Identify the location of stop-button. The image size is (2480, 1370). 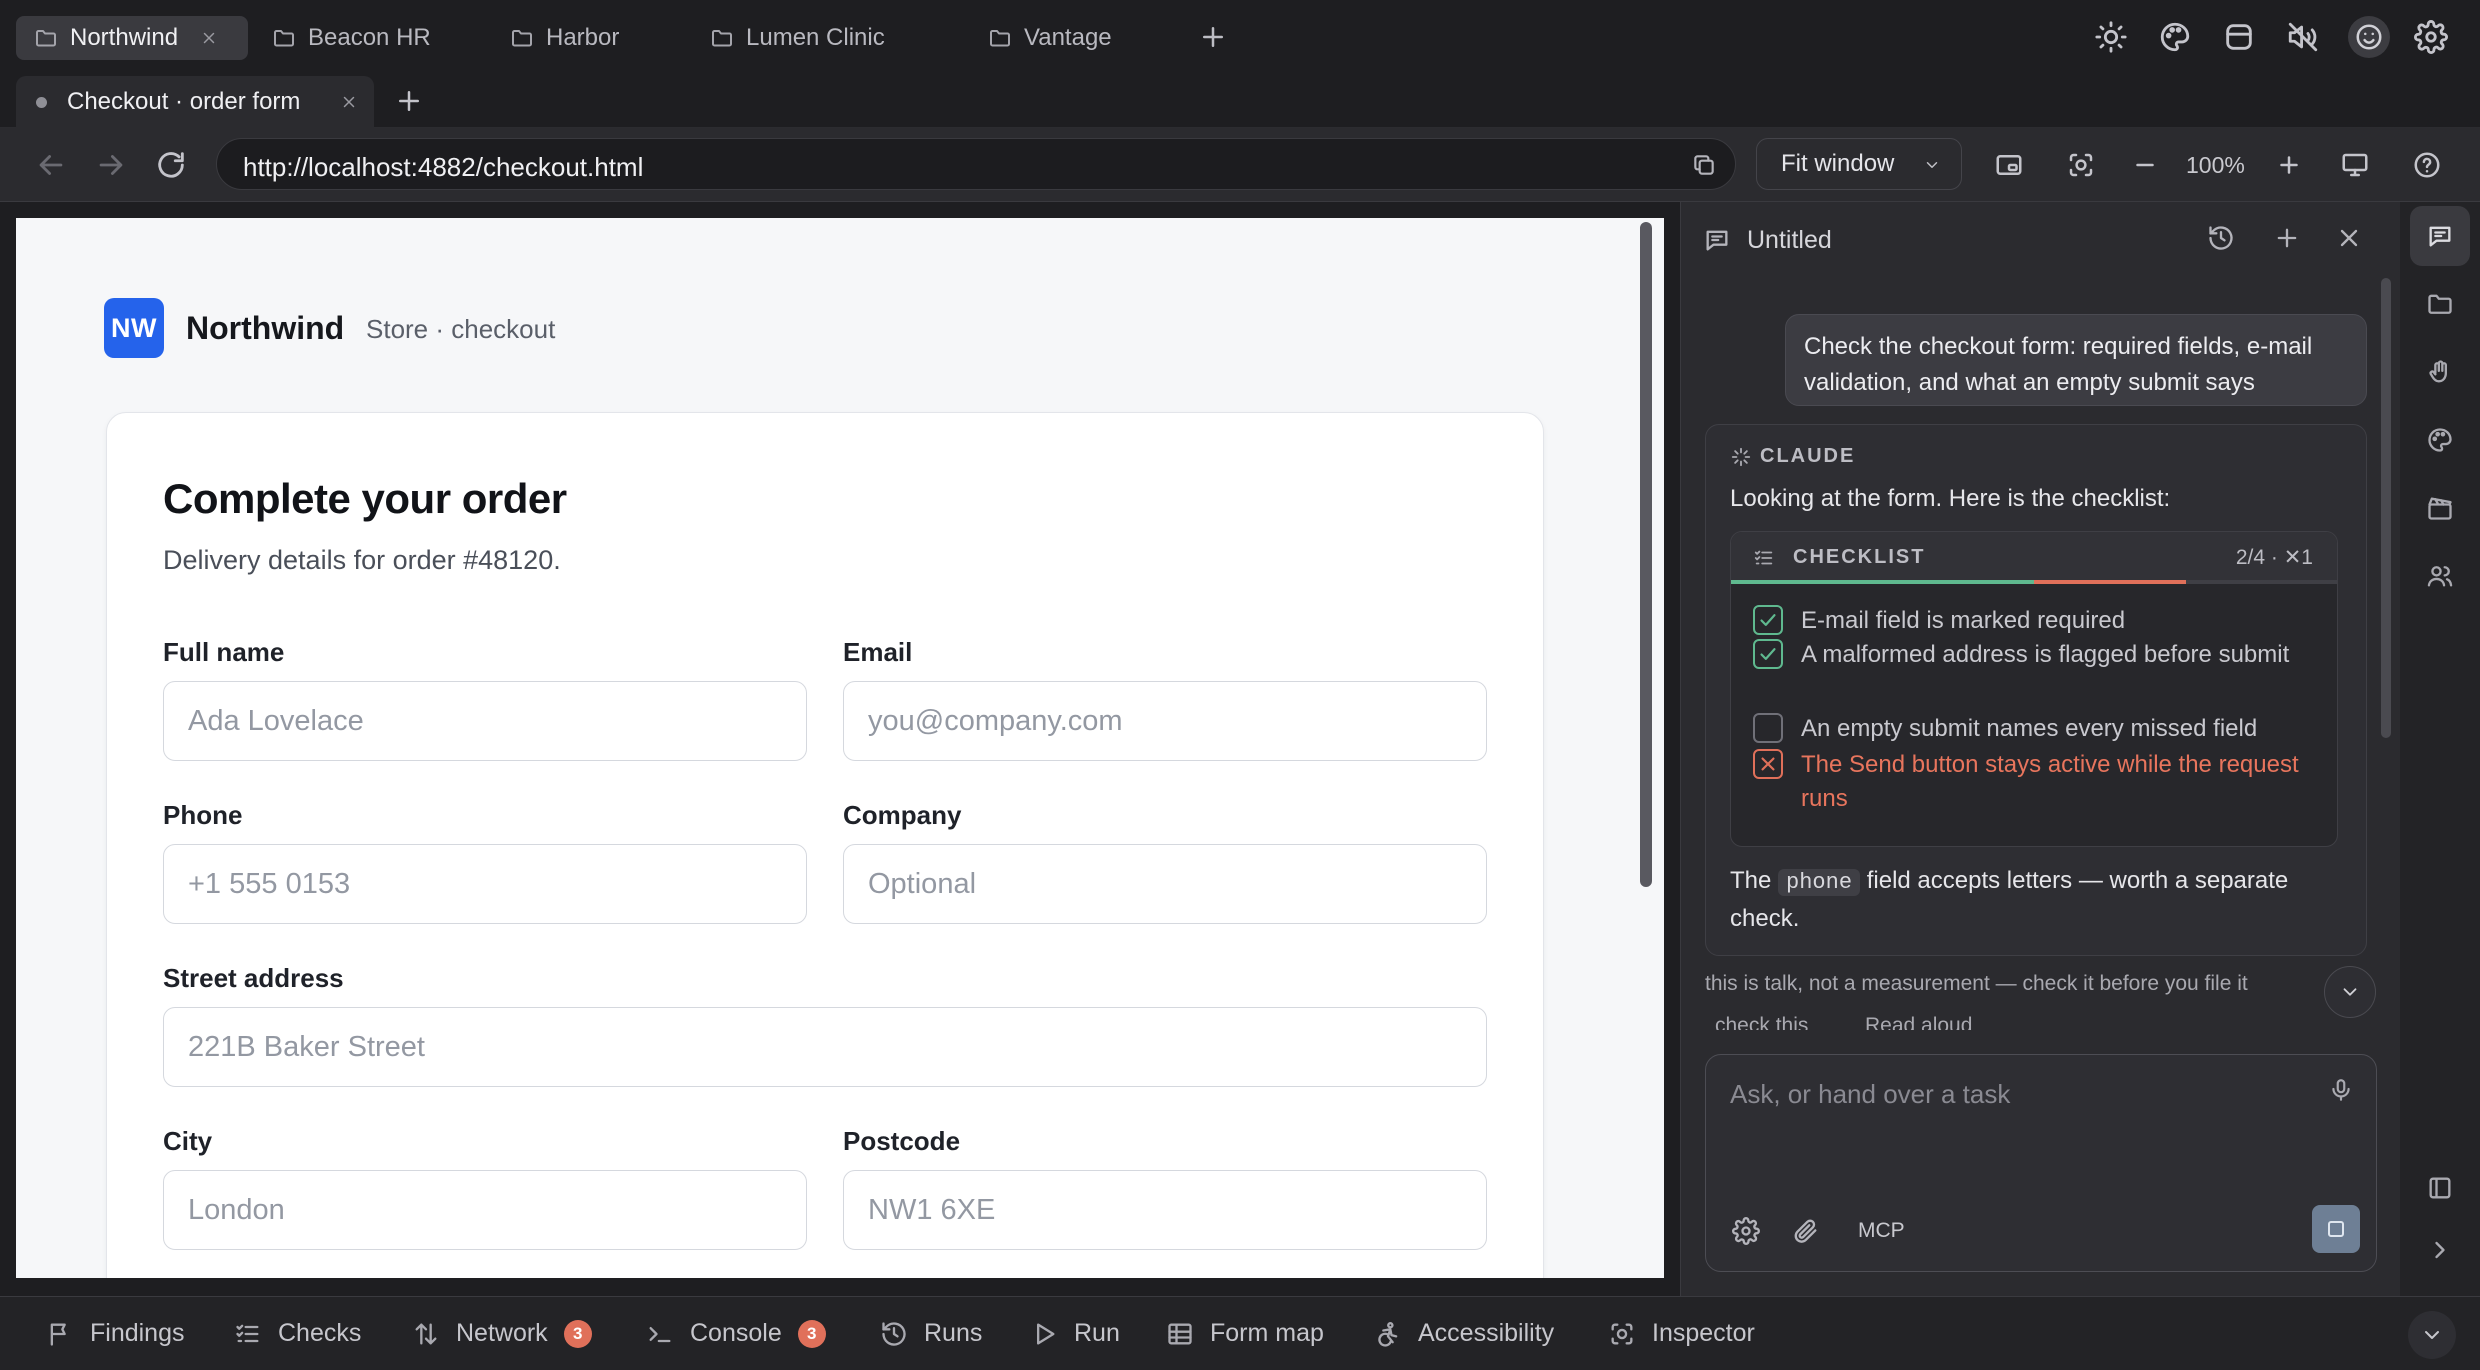
(2336, 1229).